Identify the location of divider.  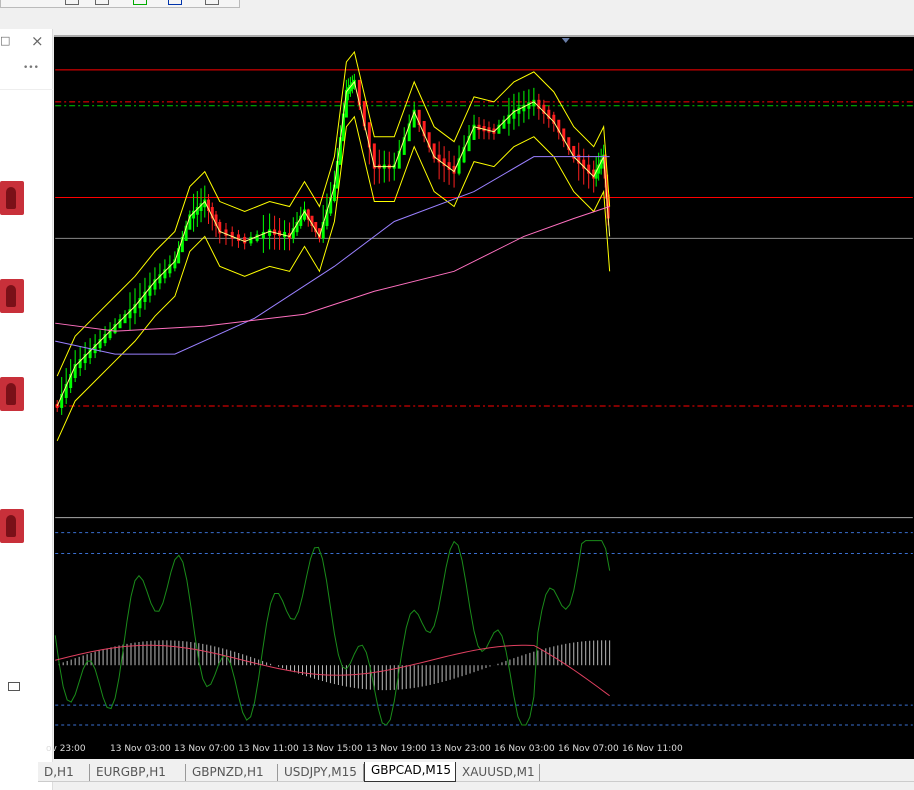
(26, 89).